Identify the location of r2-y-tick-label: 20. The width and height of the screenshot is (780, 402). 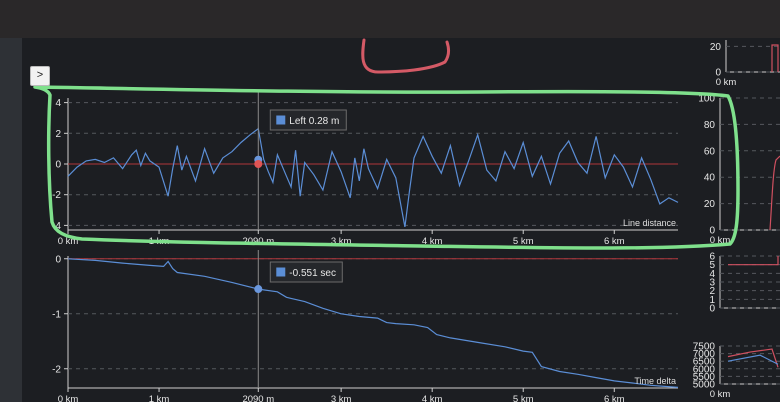
(710, 204).